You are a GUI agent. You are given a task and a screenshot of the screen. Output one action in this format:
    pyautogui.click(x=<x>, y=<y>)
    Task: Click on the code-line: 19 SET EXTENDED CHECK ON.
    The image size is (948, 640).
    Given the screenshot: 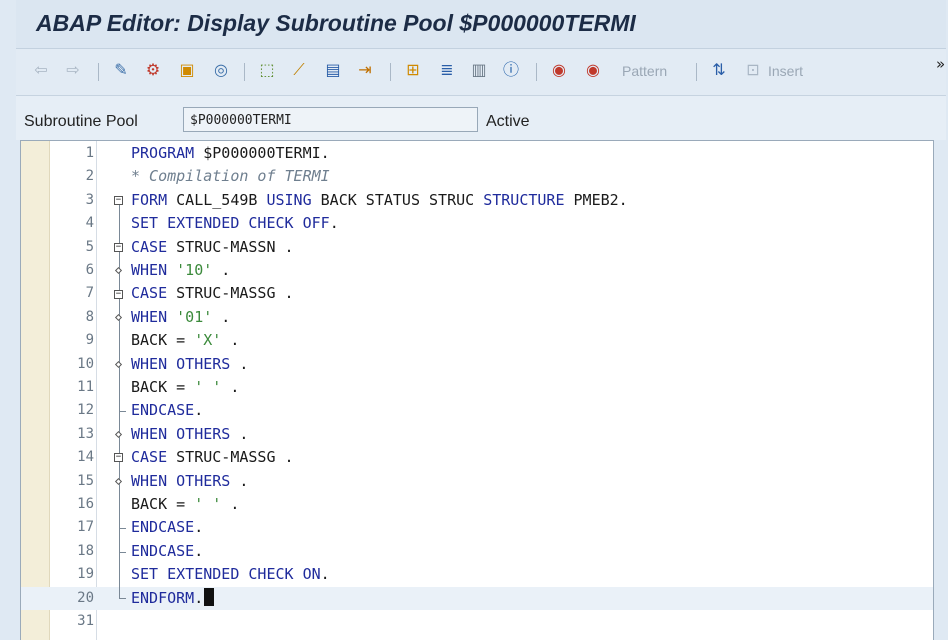 What is the action you would take?
    pyautogui.click(x=477, y=574)
    